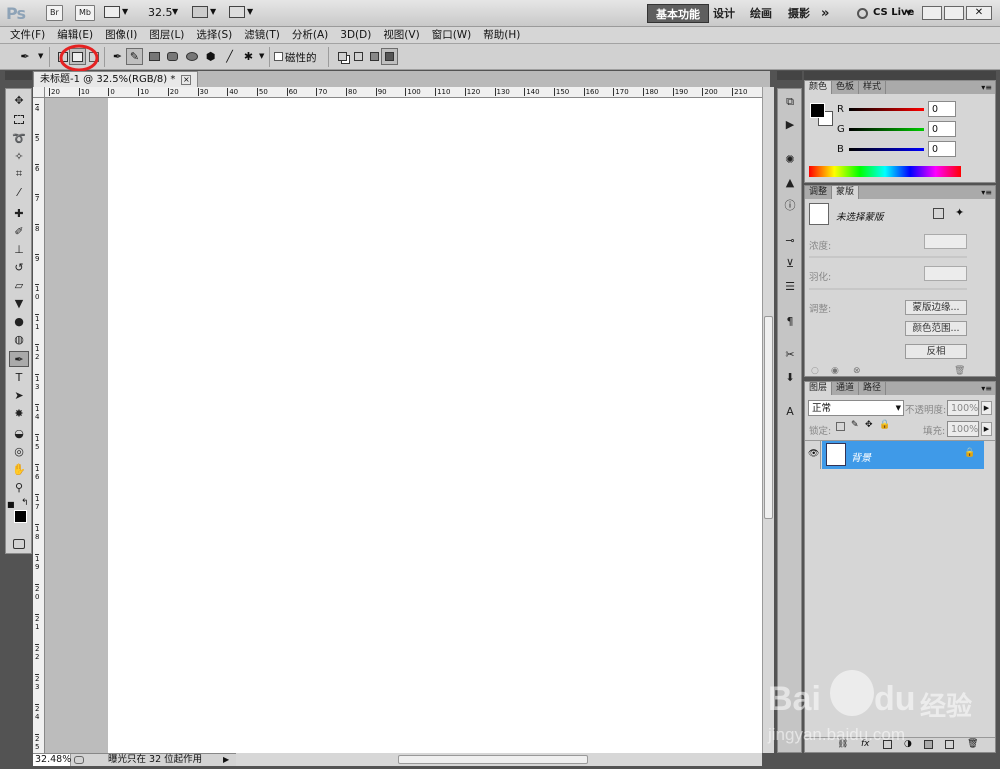  What do you see at coordinates (678, 13) in the screenshot?
I see `workspace-essentials: 基本功能` at bounding box center [678, 13].